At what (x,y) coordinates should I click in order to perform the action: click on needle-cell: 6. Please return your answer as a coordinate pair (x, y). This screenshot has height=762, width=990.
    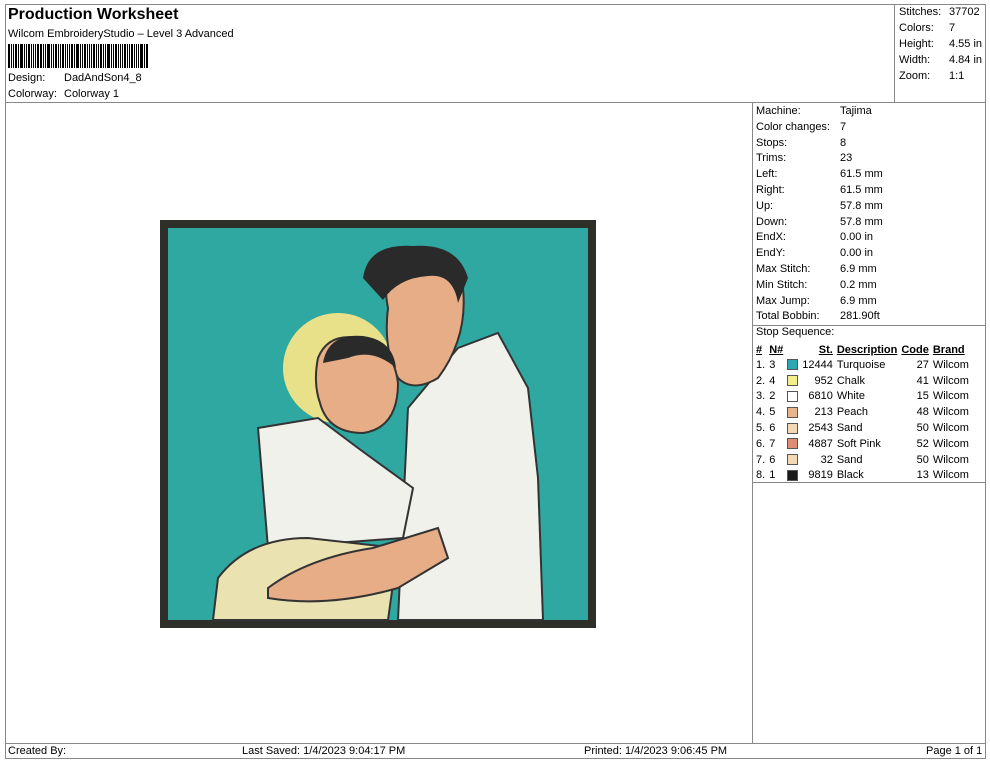
    Looking at the image, I should click on (772, 428).